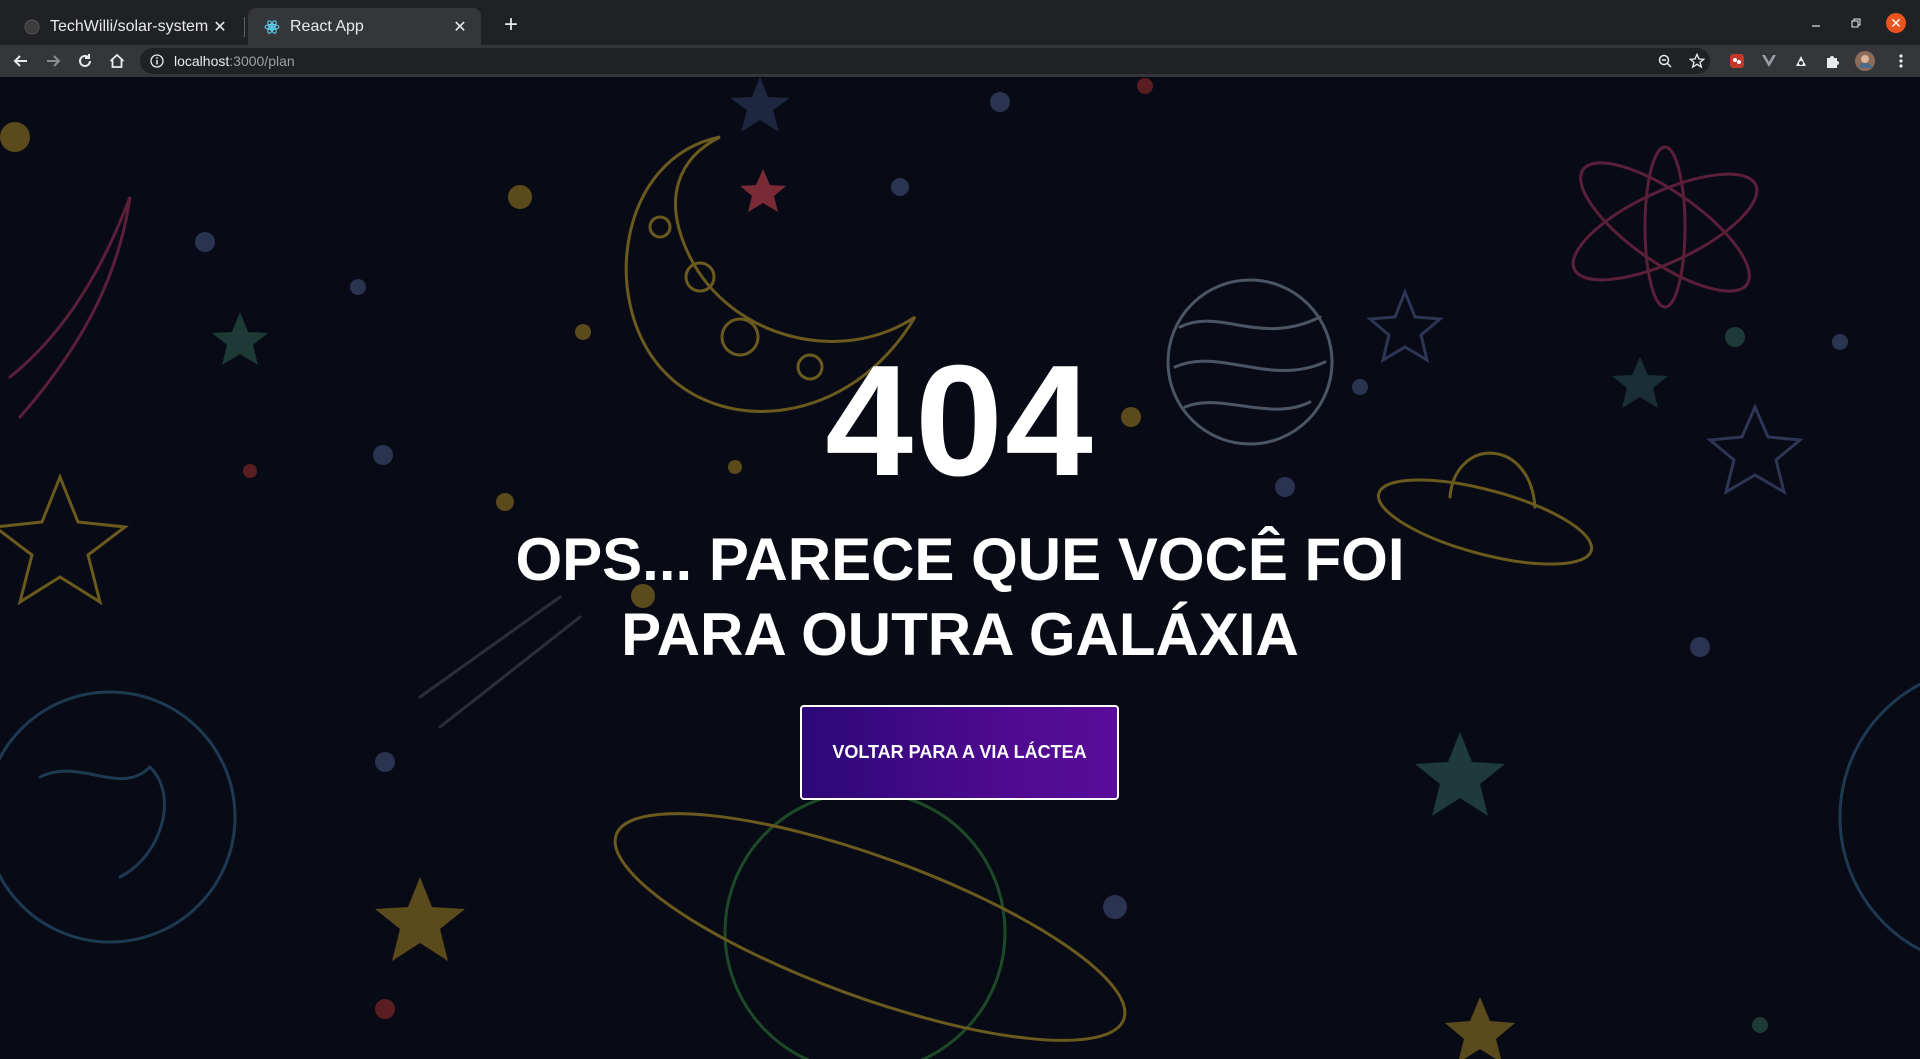 This screenshot has width=1920, height=1059. What do you see at coordinates (960, 559) in the screenshot?
I see `error-message-line1: OPS... PARECE QUE VOCÊ FOI` at bounding box center [960, 559].